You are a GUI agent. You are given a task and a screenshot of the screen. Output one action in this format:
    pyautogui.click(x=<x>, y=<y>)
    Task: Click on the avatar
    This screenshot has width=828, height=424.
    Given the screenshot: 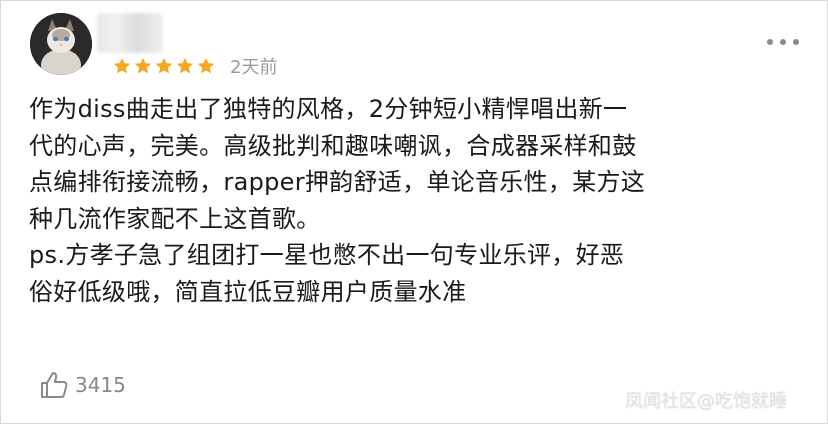 What is the action you would take?
    pyautogui.click(x=61, y=44)
    